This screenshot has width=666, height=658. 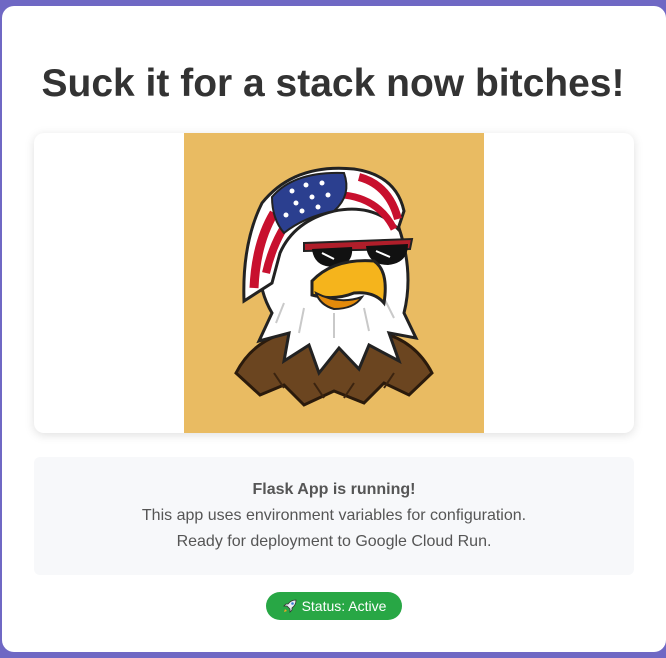 I want to click on status-label: Status: Active, so click(x=344, y=606).